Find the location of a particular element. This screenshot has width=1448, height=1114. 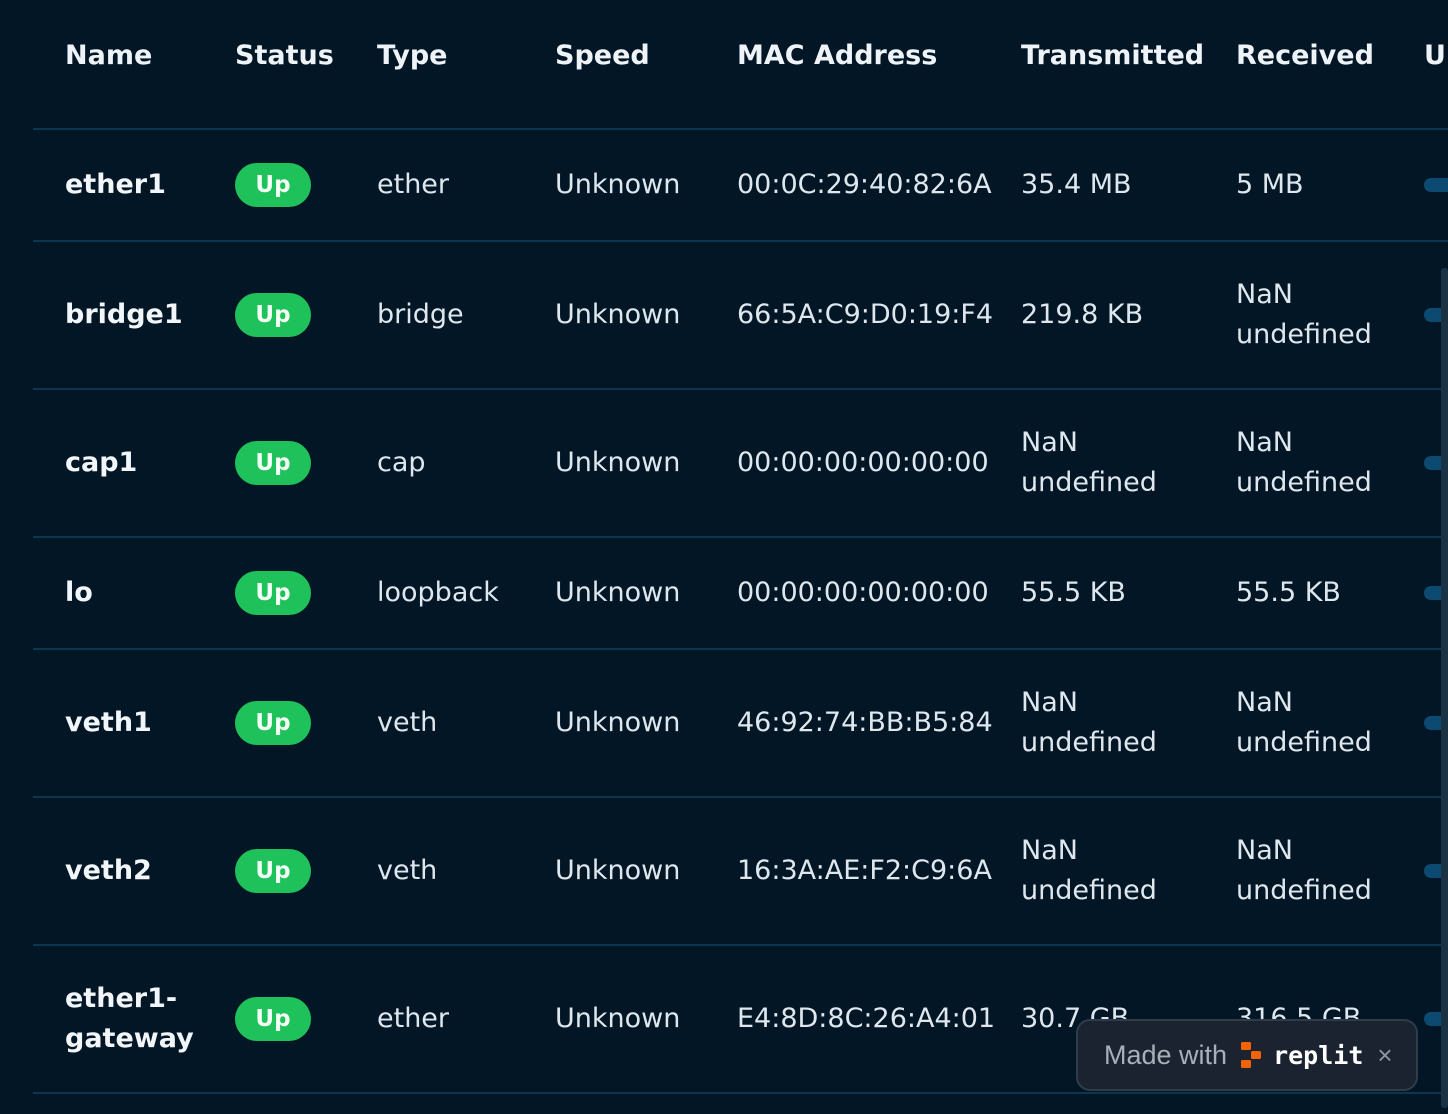

interface-name: veth1 is located at coordinates (108, 722).